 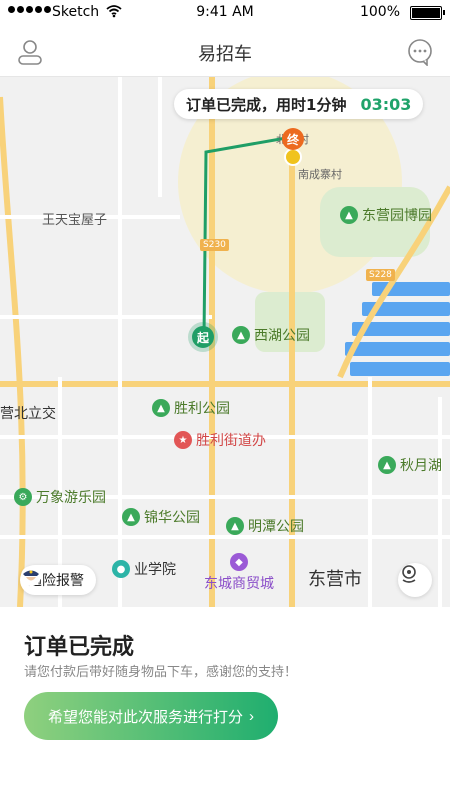 I want to click on alarm-button: 遇险报警, so click(x=58, y=580).